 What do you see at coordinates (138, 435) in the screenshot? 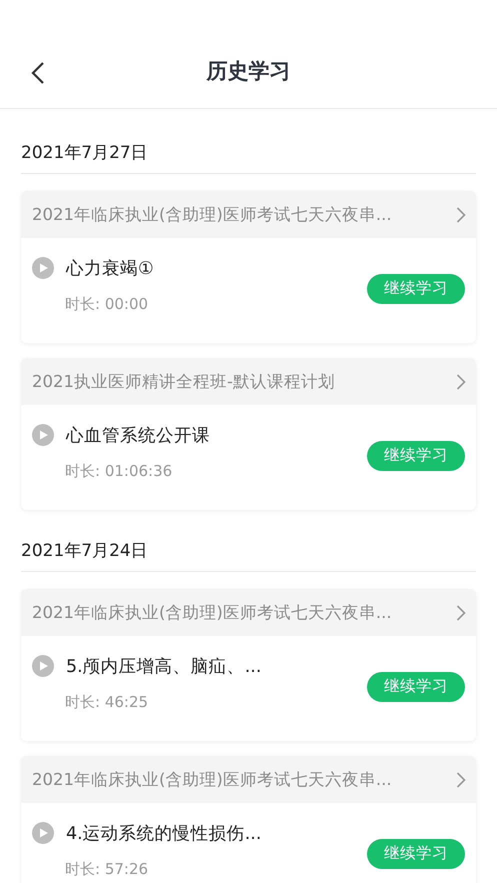
I see `lesson-title: 心血管系统公开课` at bounding box center [138, 435].